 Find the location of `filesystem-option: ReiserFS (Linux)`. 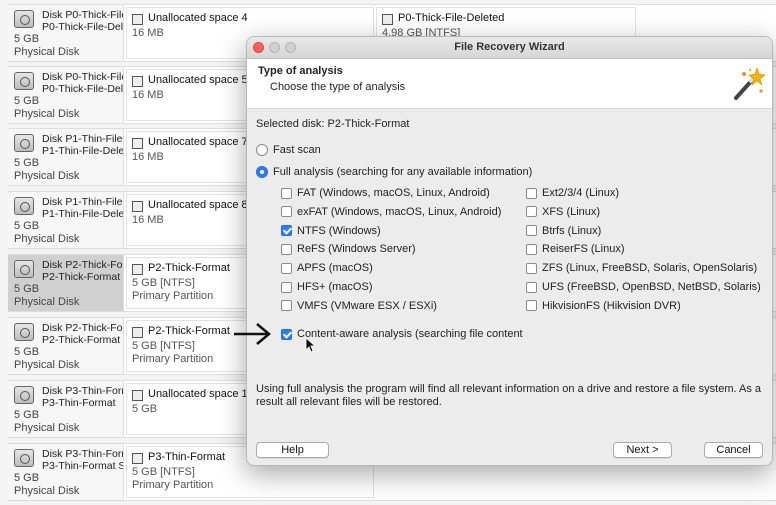

filesystem-option: ReiserFS (Linux) is located at coordinates (575, 249).